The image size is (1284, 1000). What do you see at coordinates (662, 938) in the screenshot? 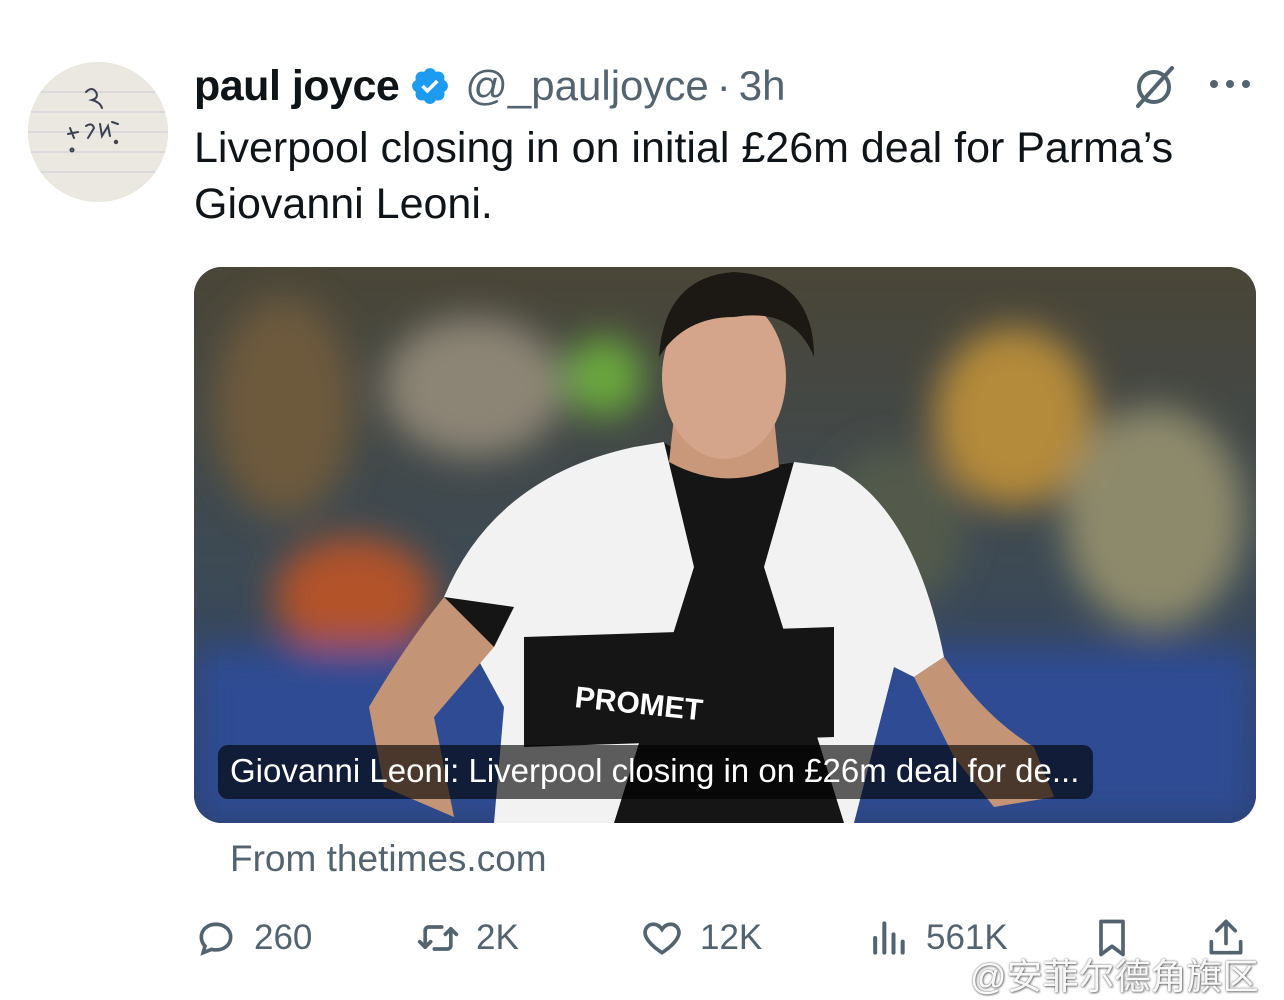
I see `heart-icon` at bounding box center [662, 938].